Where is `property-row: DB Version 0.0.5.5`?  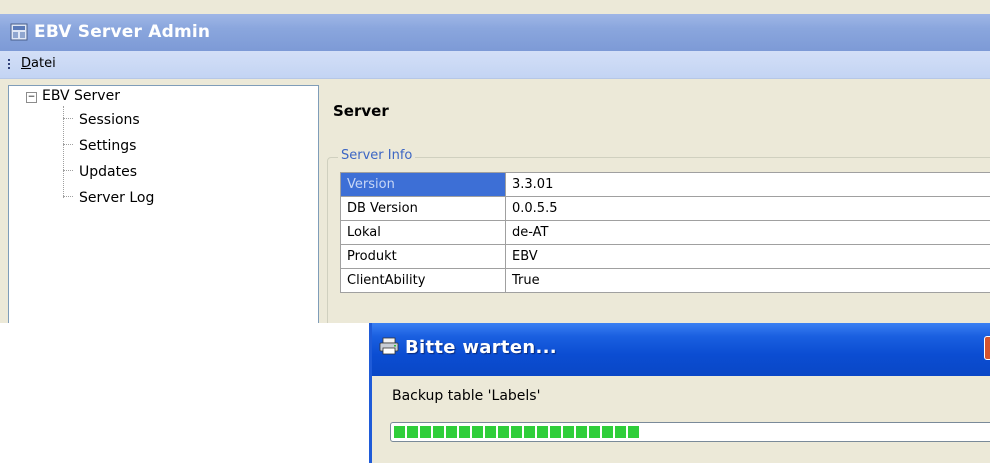 property-row: DB Version 0.0.5.5 is located at coordinates (665, 209).